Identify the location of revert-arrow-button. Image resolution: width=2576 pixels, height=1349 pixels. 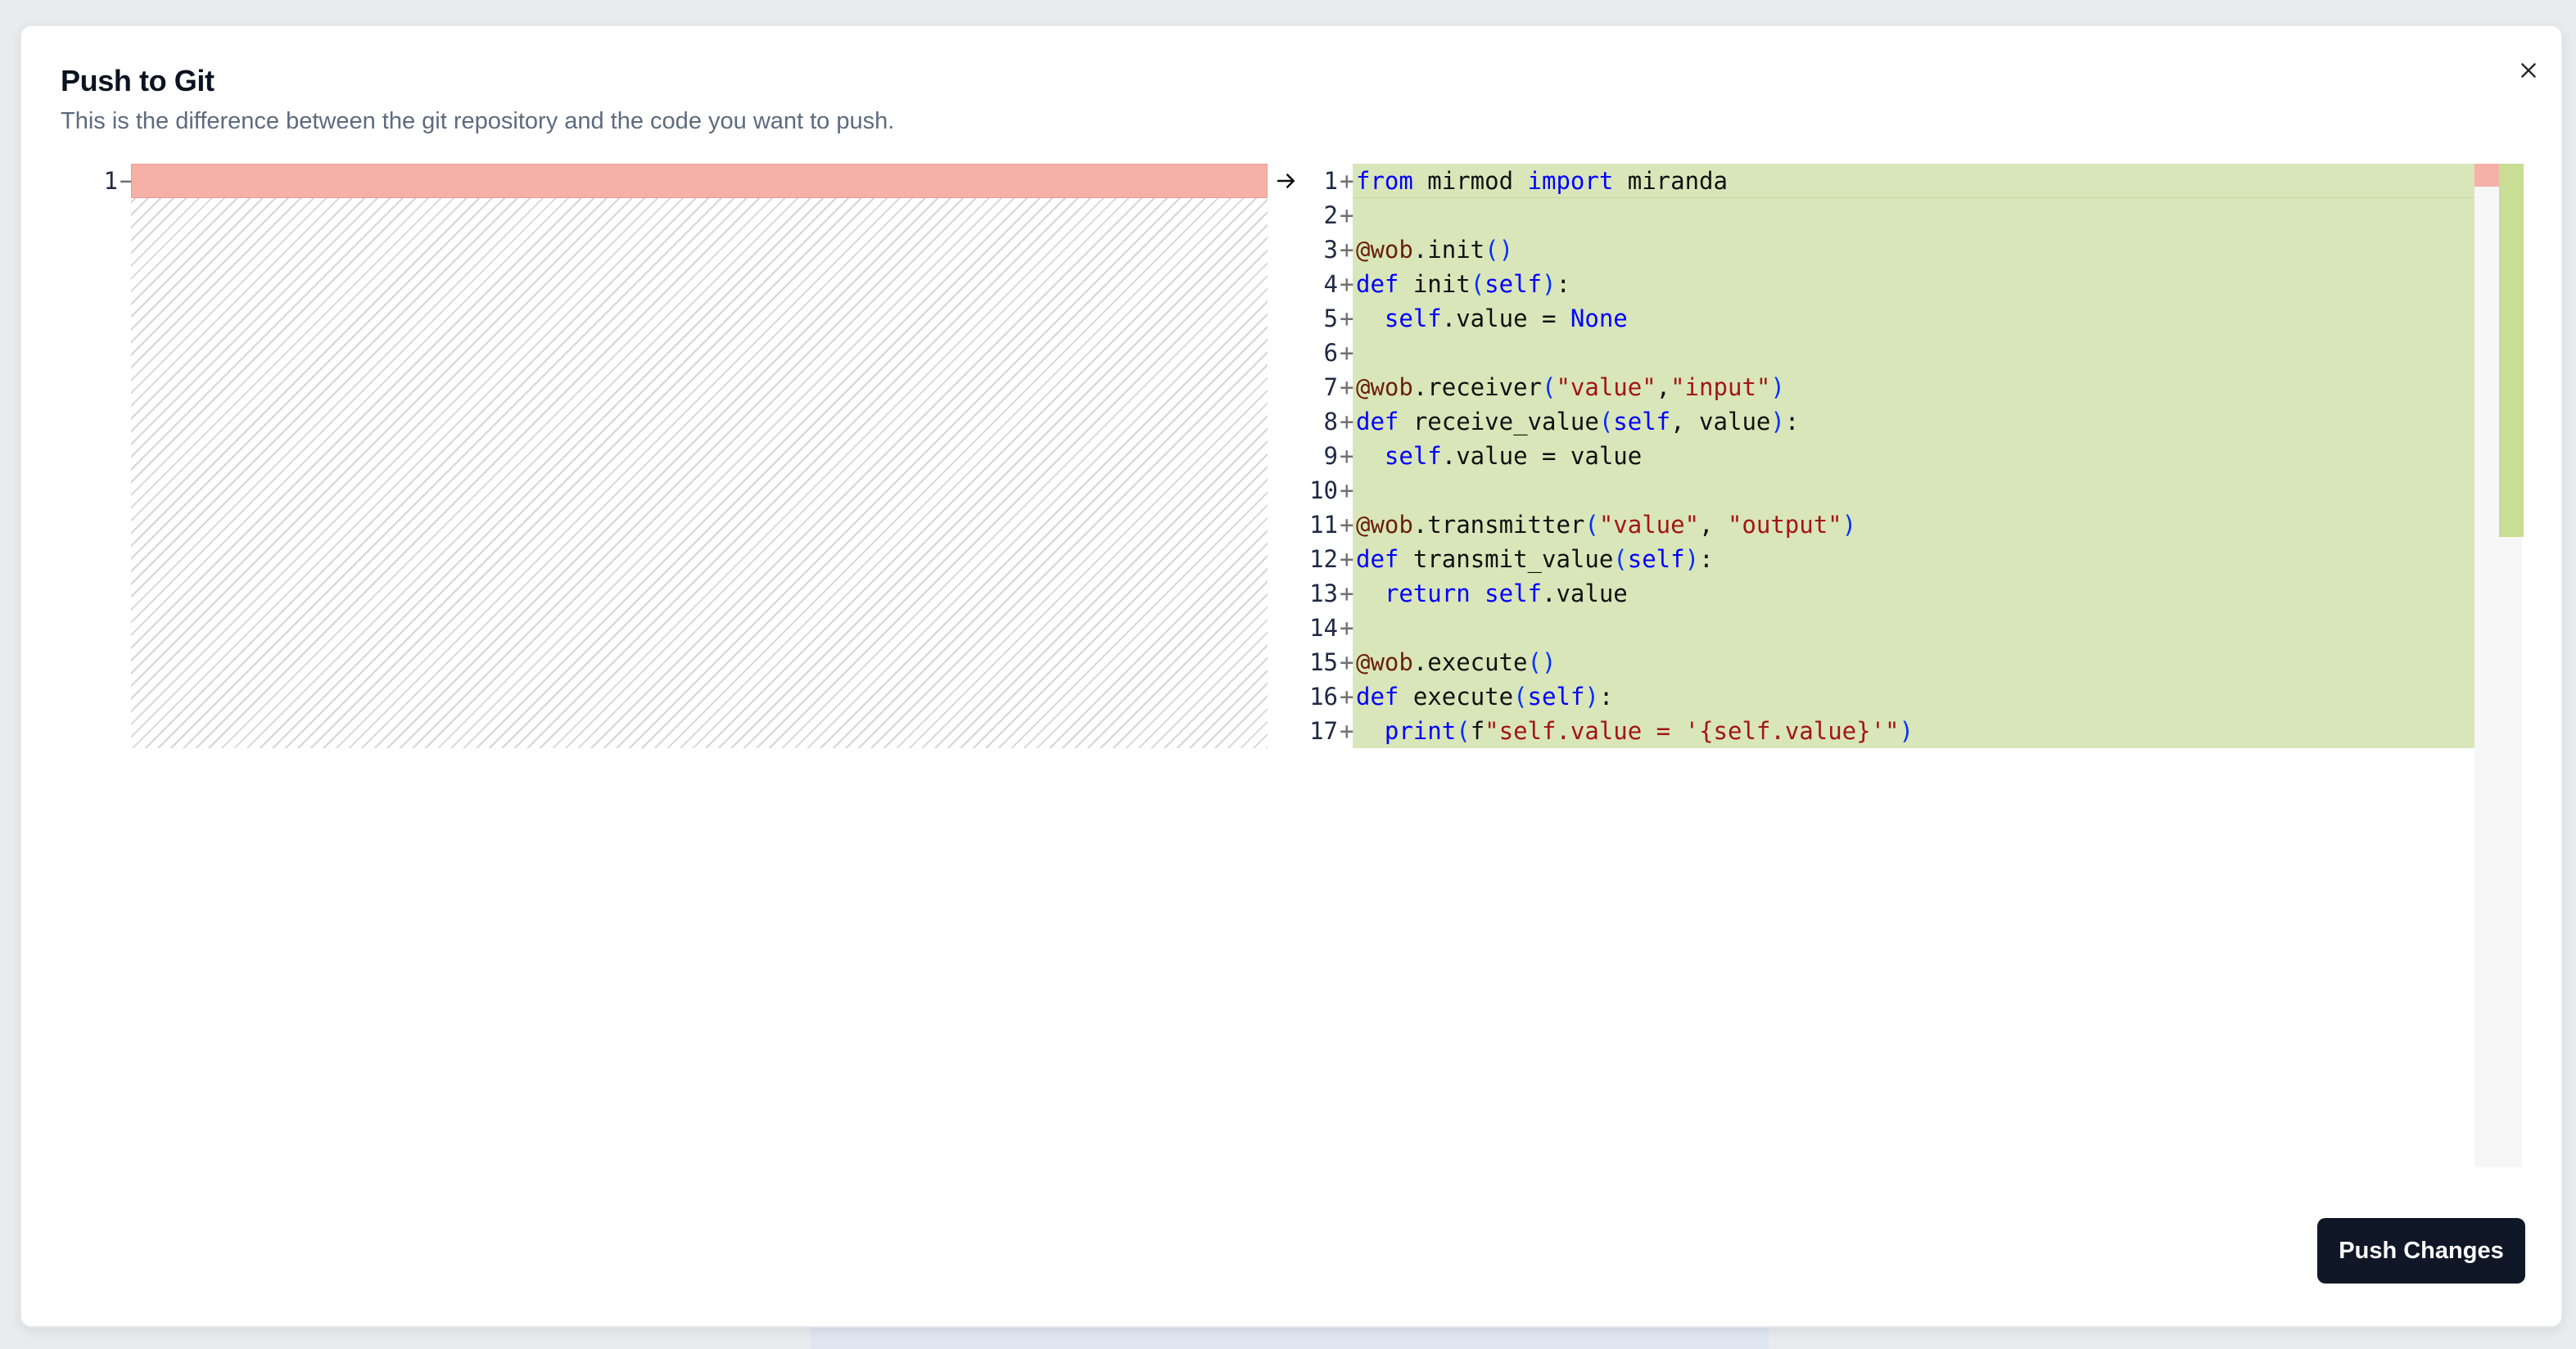
(1286, 181).